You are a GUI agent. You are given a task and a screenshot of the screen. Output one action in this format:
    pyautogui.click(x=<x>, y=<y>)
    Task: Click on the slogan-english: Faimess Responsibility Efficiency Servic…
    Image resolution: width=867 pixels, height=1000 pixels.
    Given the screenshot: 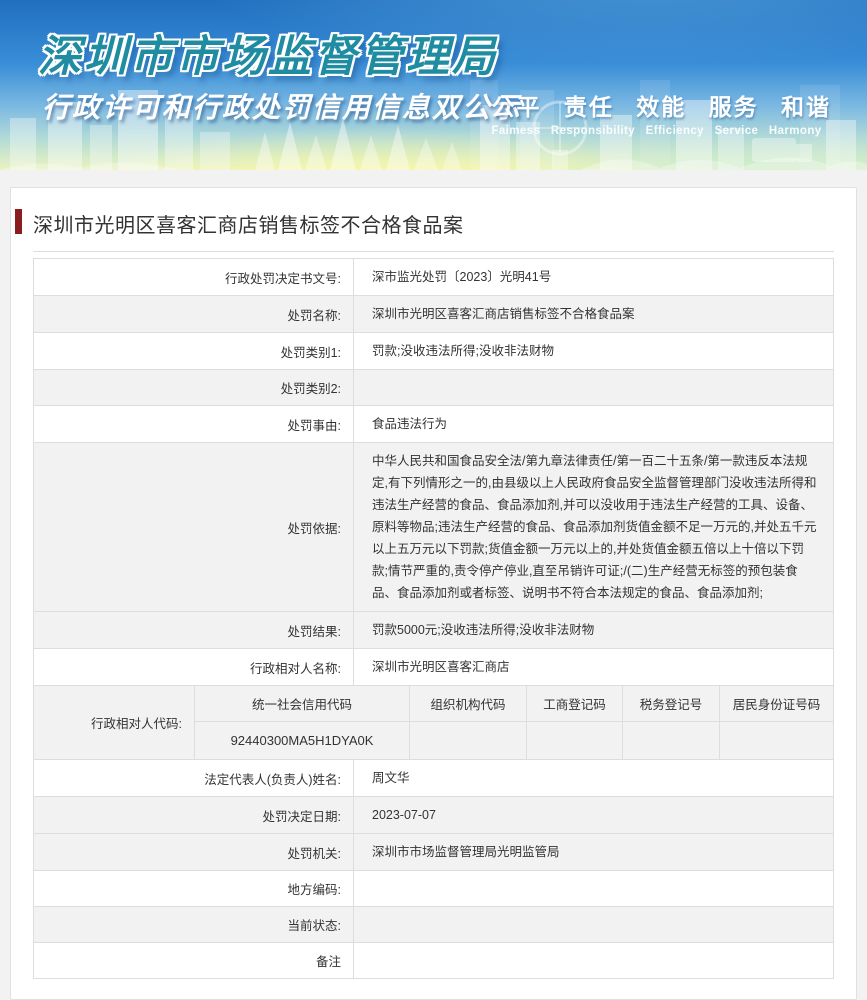 What is the action you would take?
    pyautogui.click(x=656, y=131)
    